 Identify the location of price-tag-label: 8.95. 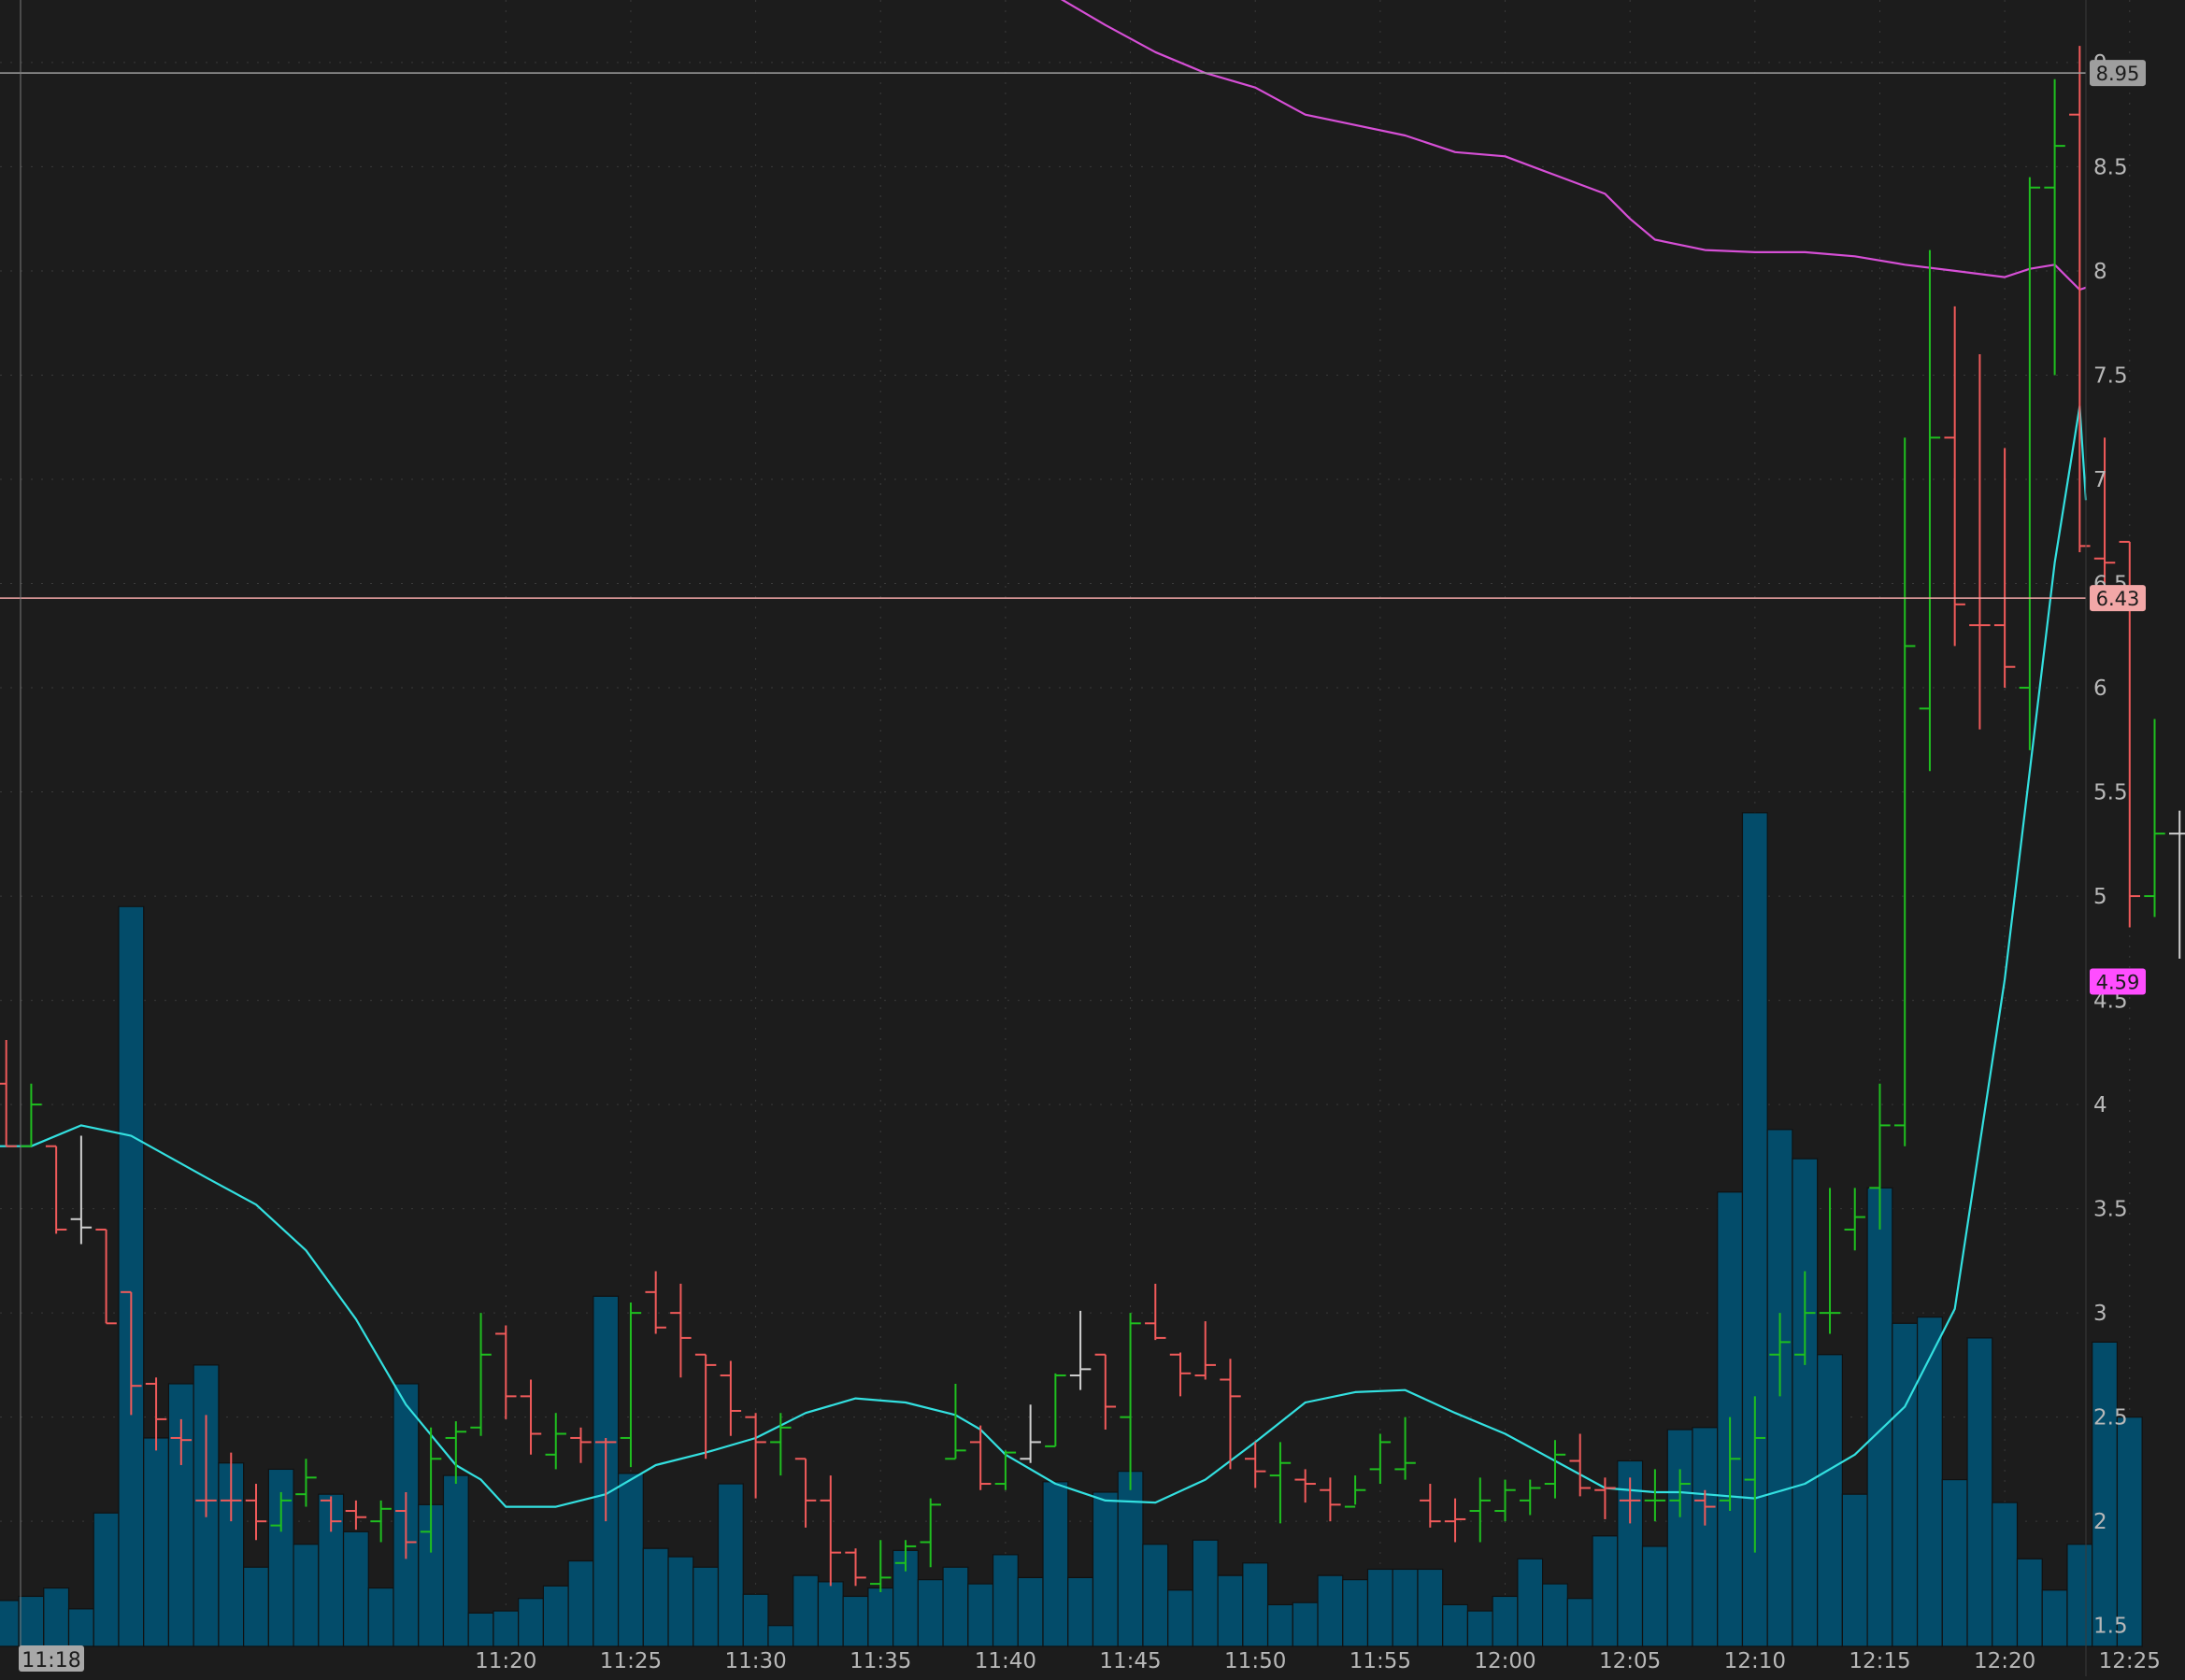
(2118, 74).